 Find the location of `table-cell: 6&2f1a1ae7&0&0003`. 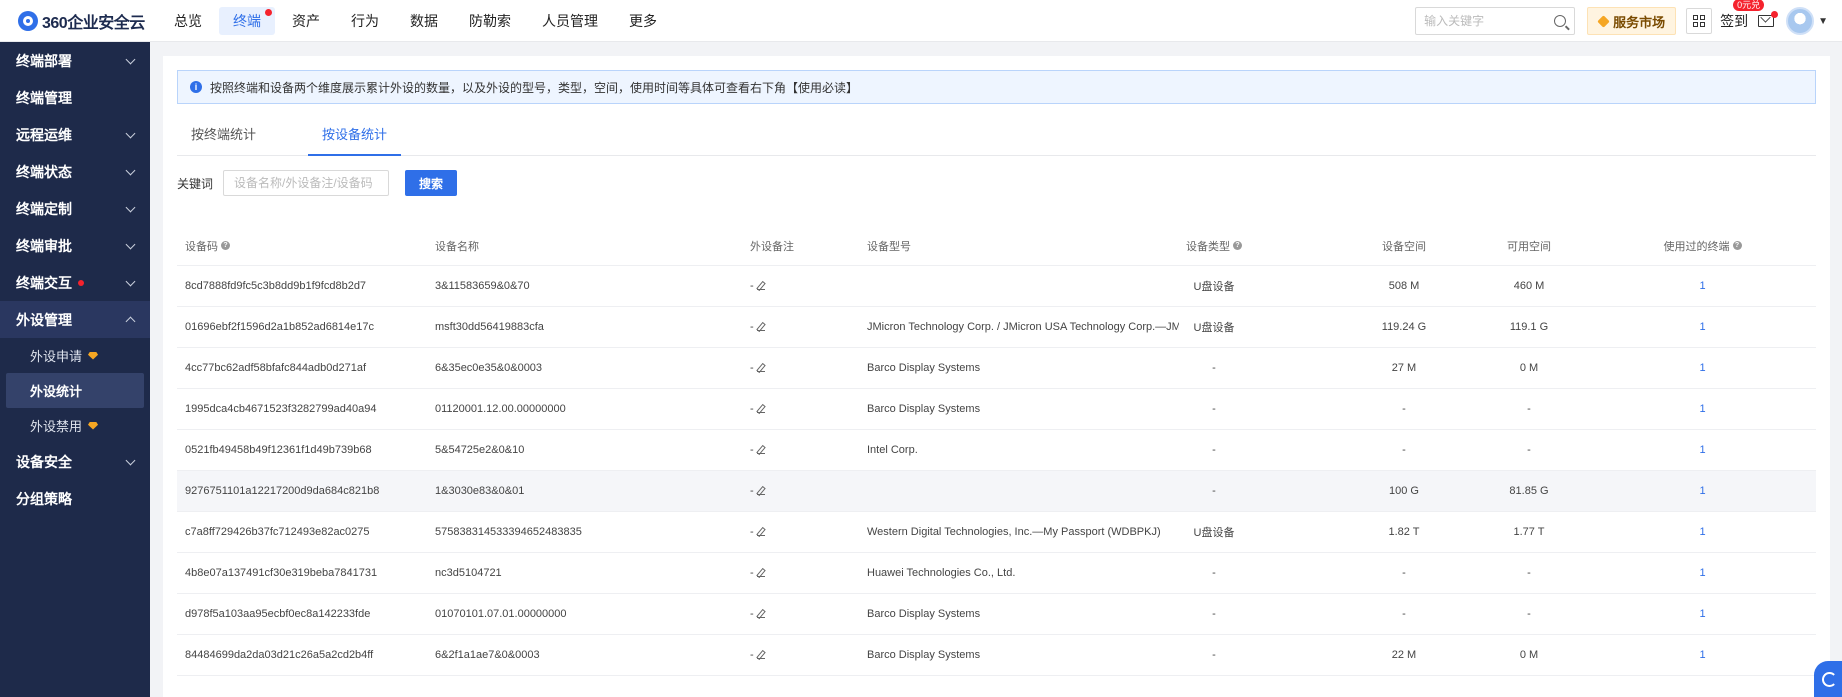

table-cell: 6&2f1a1ae7&0&0003 is located at coordinates (584, 655).